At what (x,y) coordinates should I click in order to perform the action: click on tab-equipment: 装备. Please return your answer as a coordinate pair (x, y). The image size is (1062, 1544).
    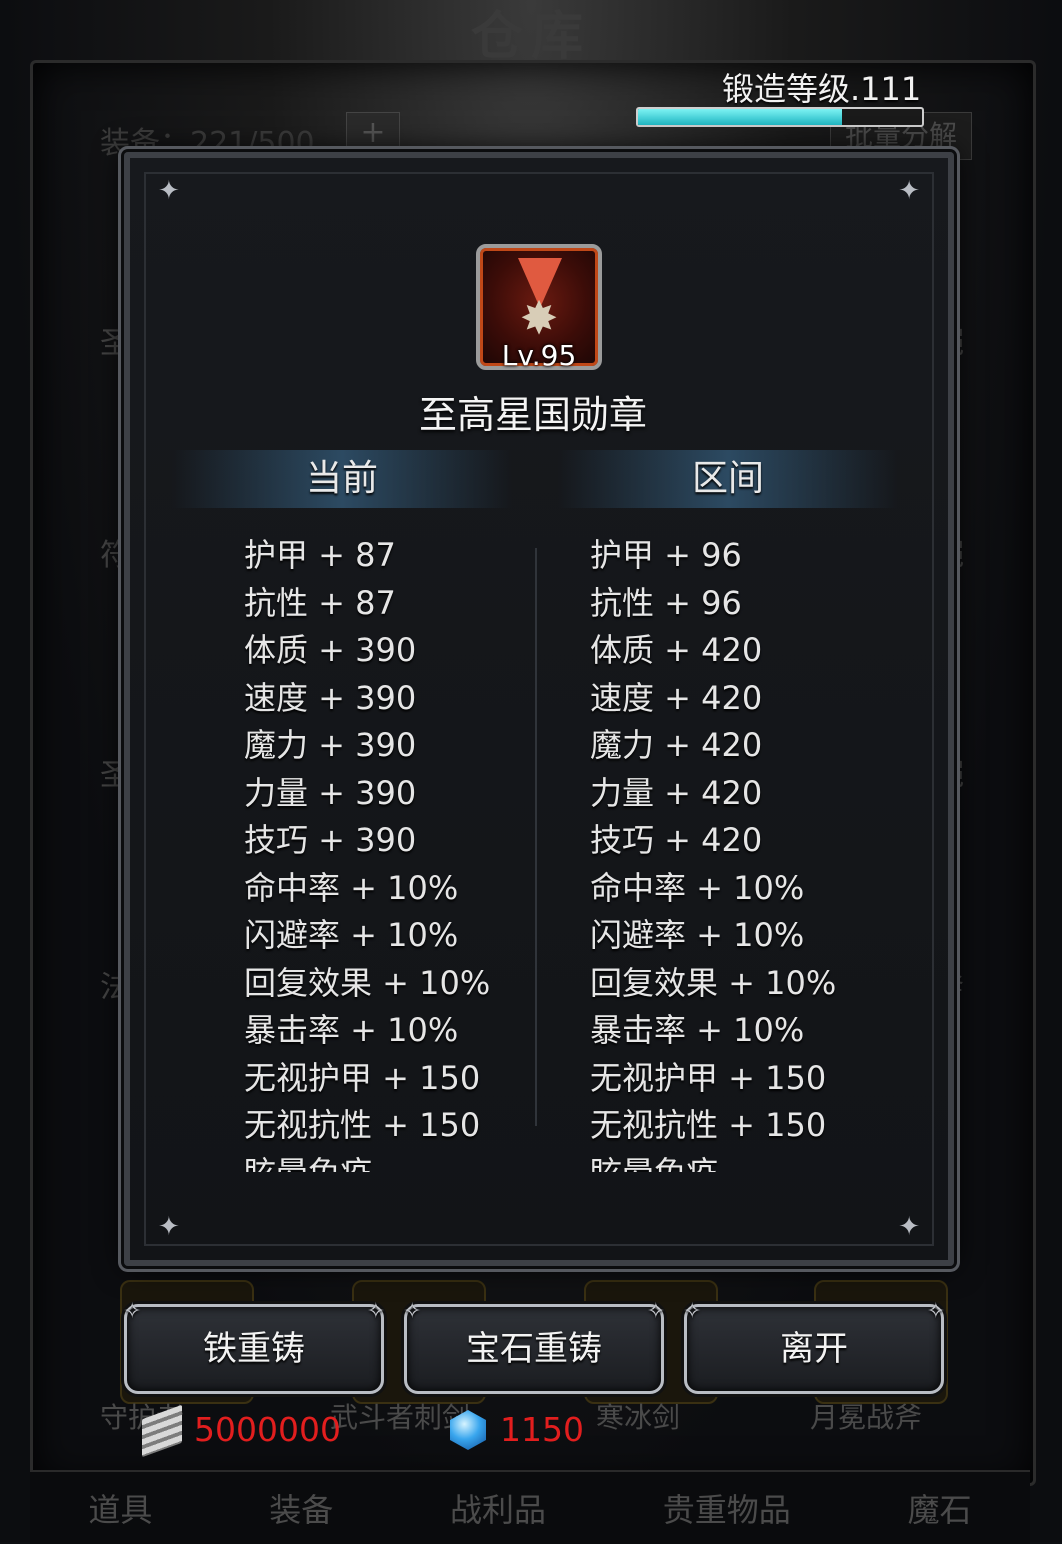
    Looking at the image, I should click on (301, 1510).